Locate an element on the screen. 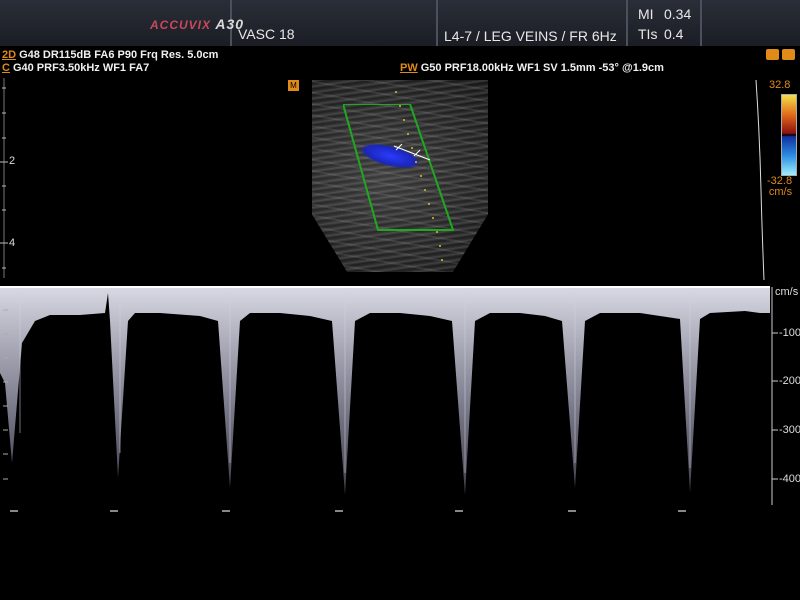  device-logo: ACCUVIX A30 is located at coordinates (197, 24).